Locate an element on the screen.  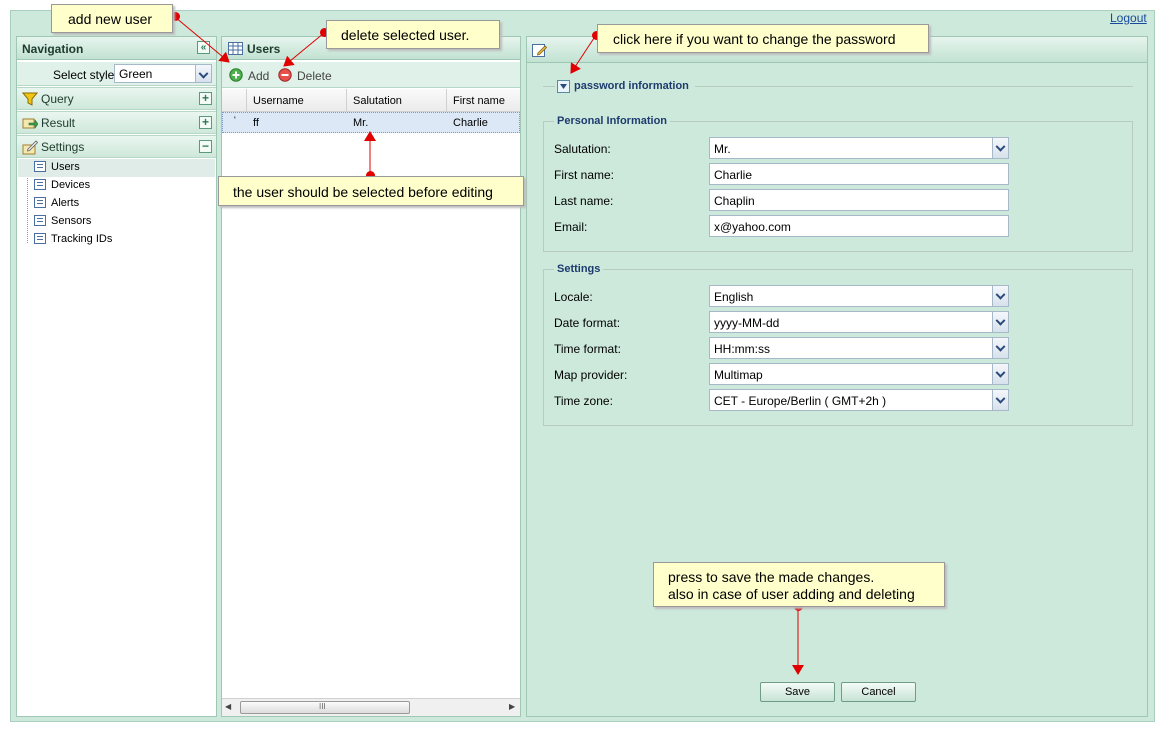
cell-username: ff is located at coordinates (256, 123).